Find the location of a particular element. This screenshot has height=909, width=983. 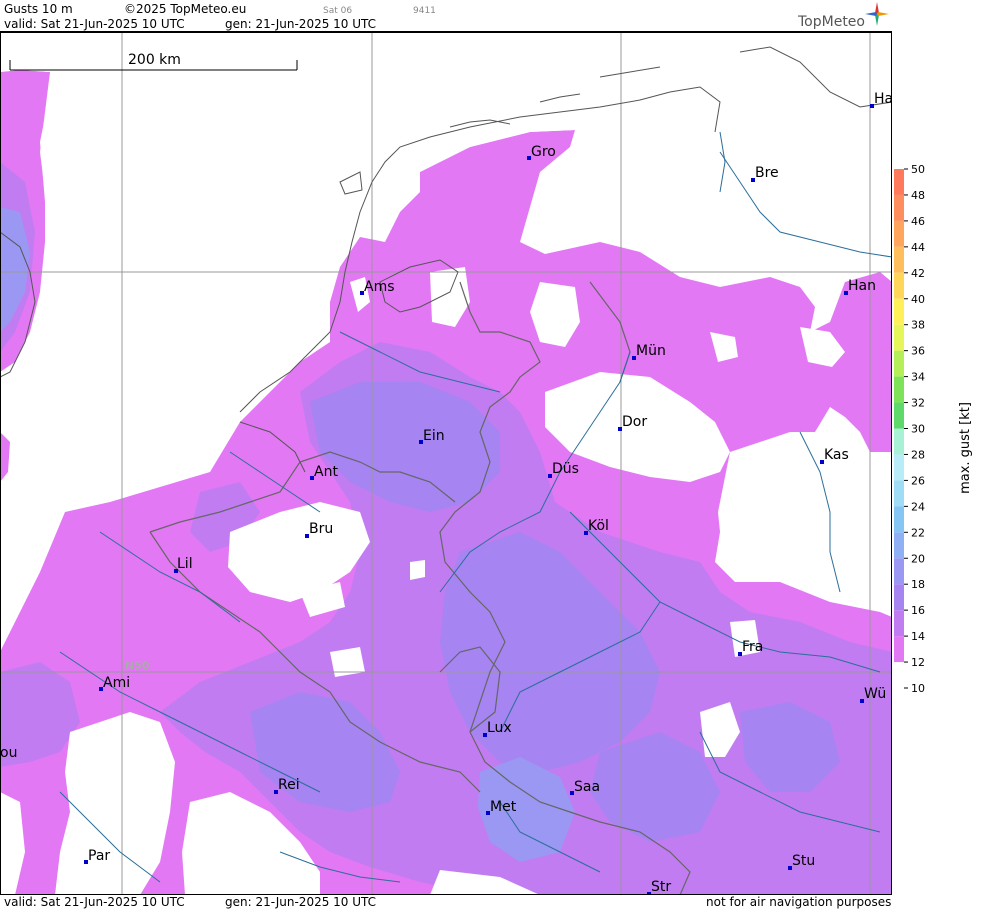

legend-tick-label: 40 is located at coordinates (918, 299).